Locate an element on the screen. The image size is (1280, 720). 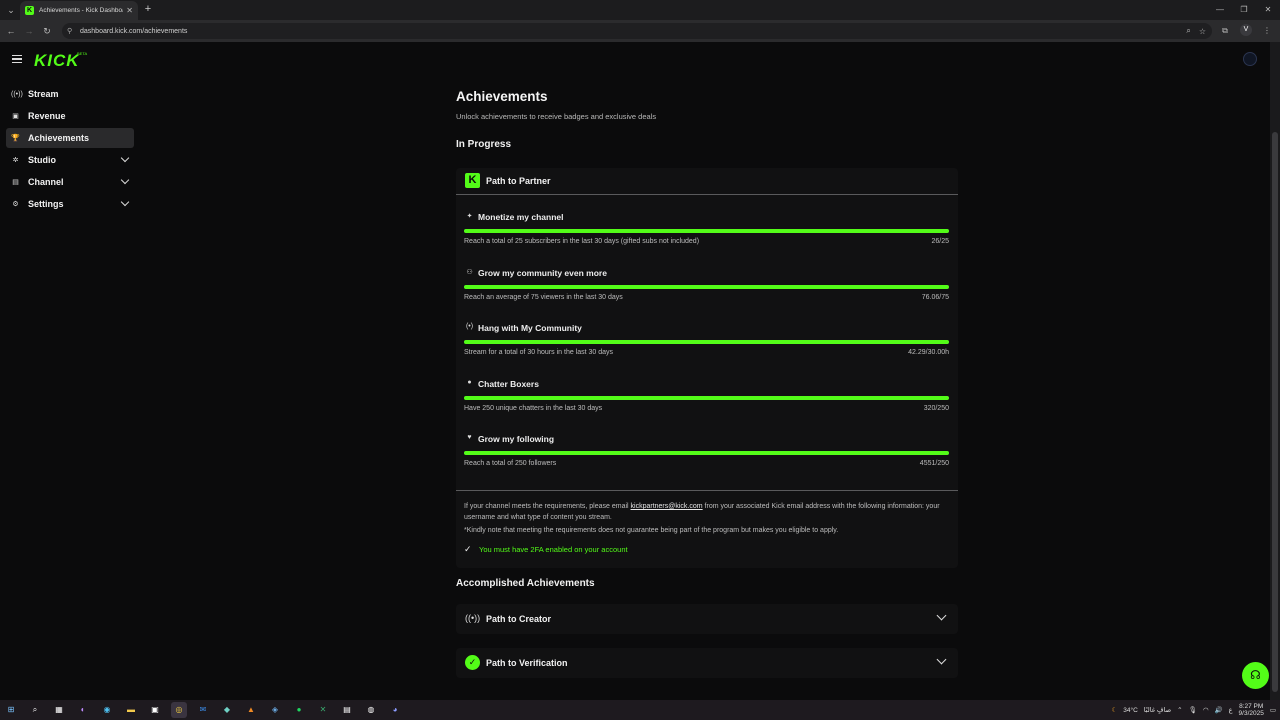
spotify-icon: ● is located at coordinates (299, 710).